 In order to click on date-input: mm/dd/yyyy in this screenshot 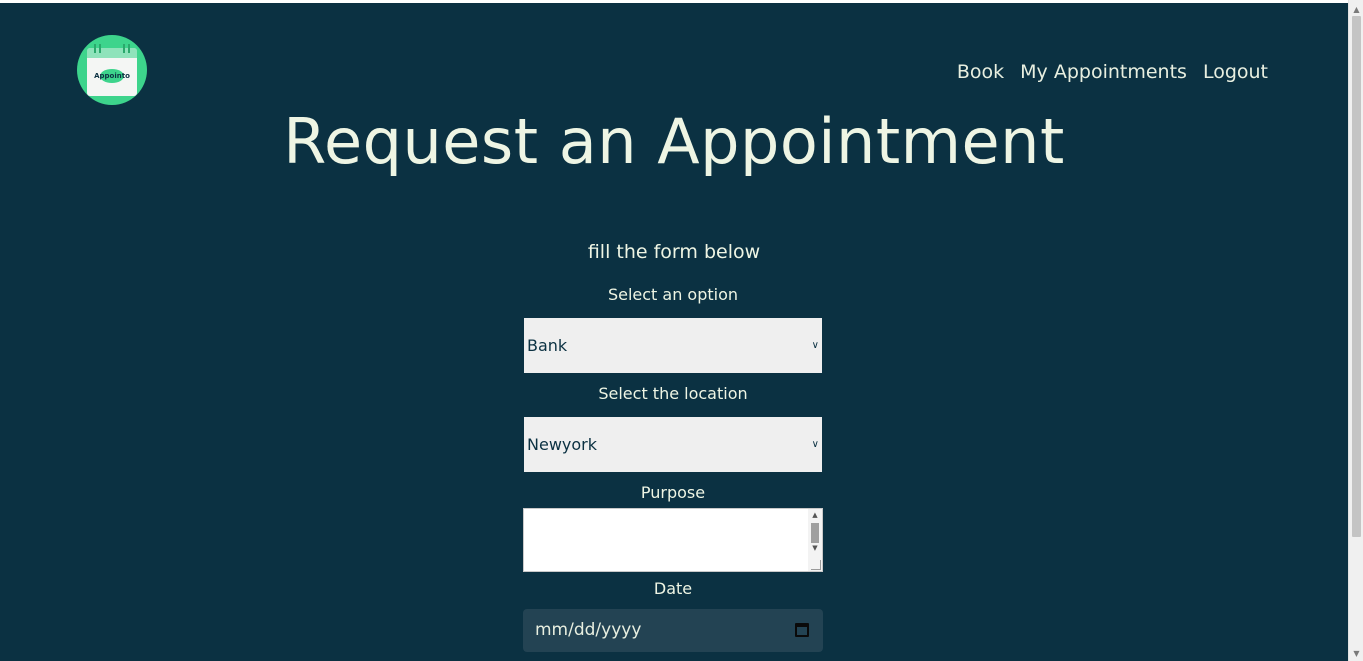, I will do `click(673, 630)`.